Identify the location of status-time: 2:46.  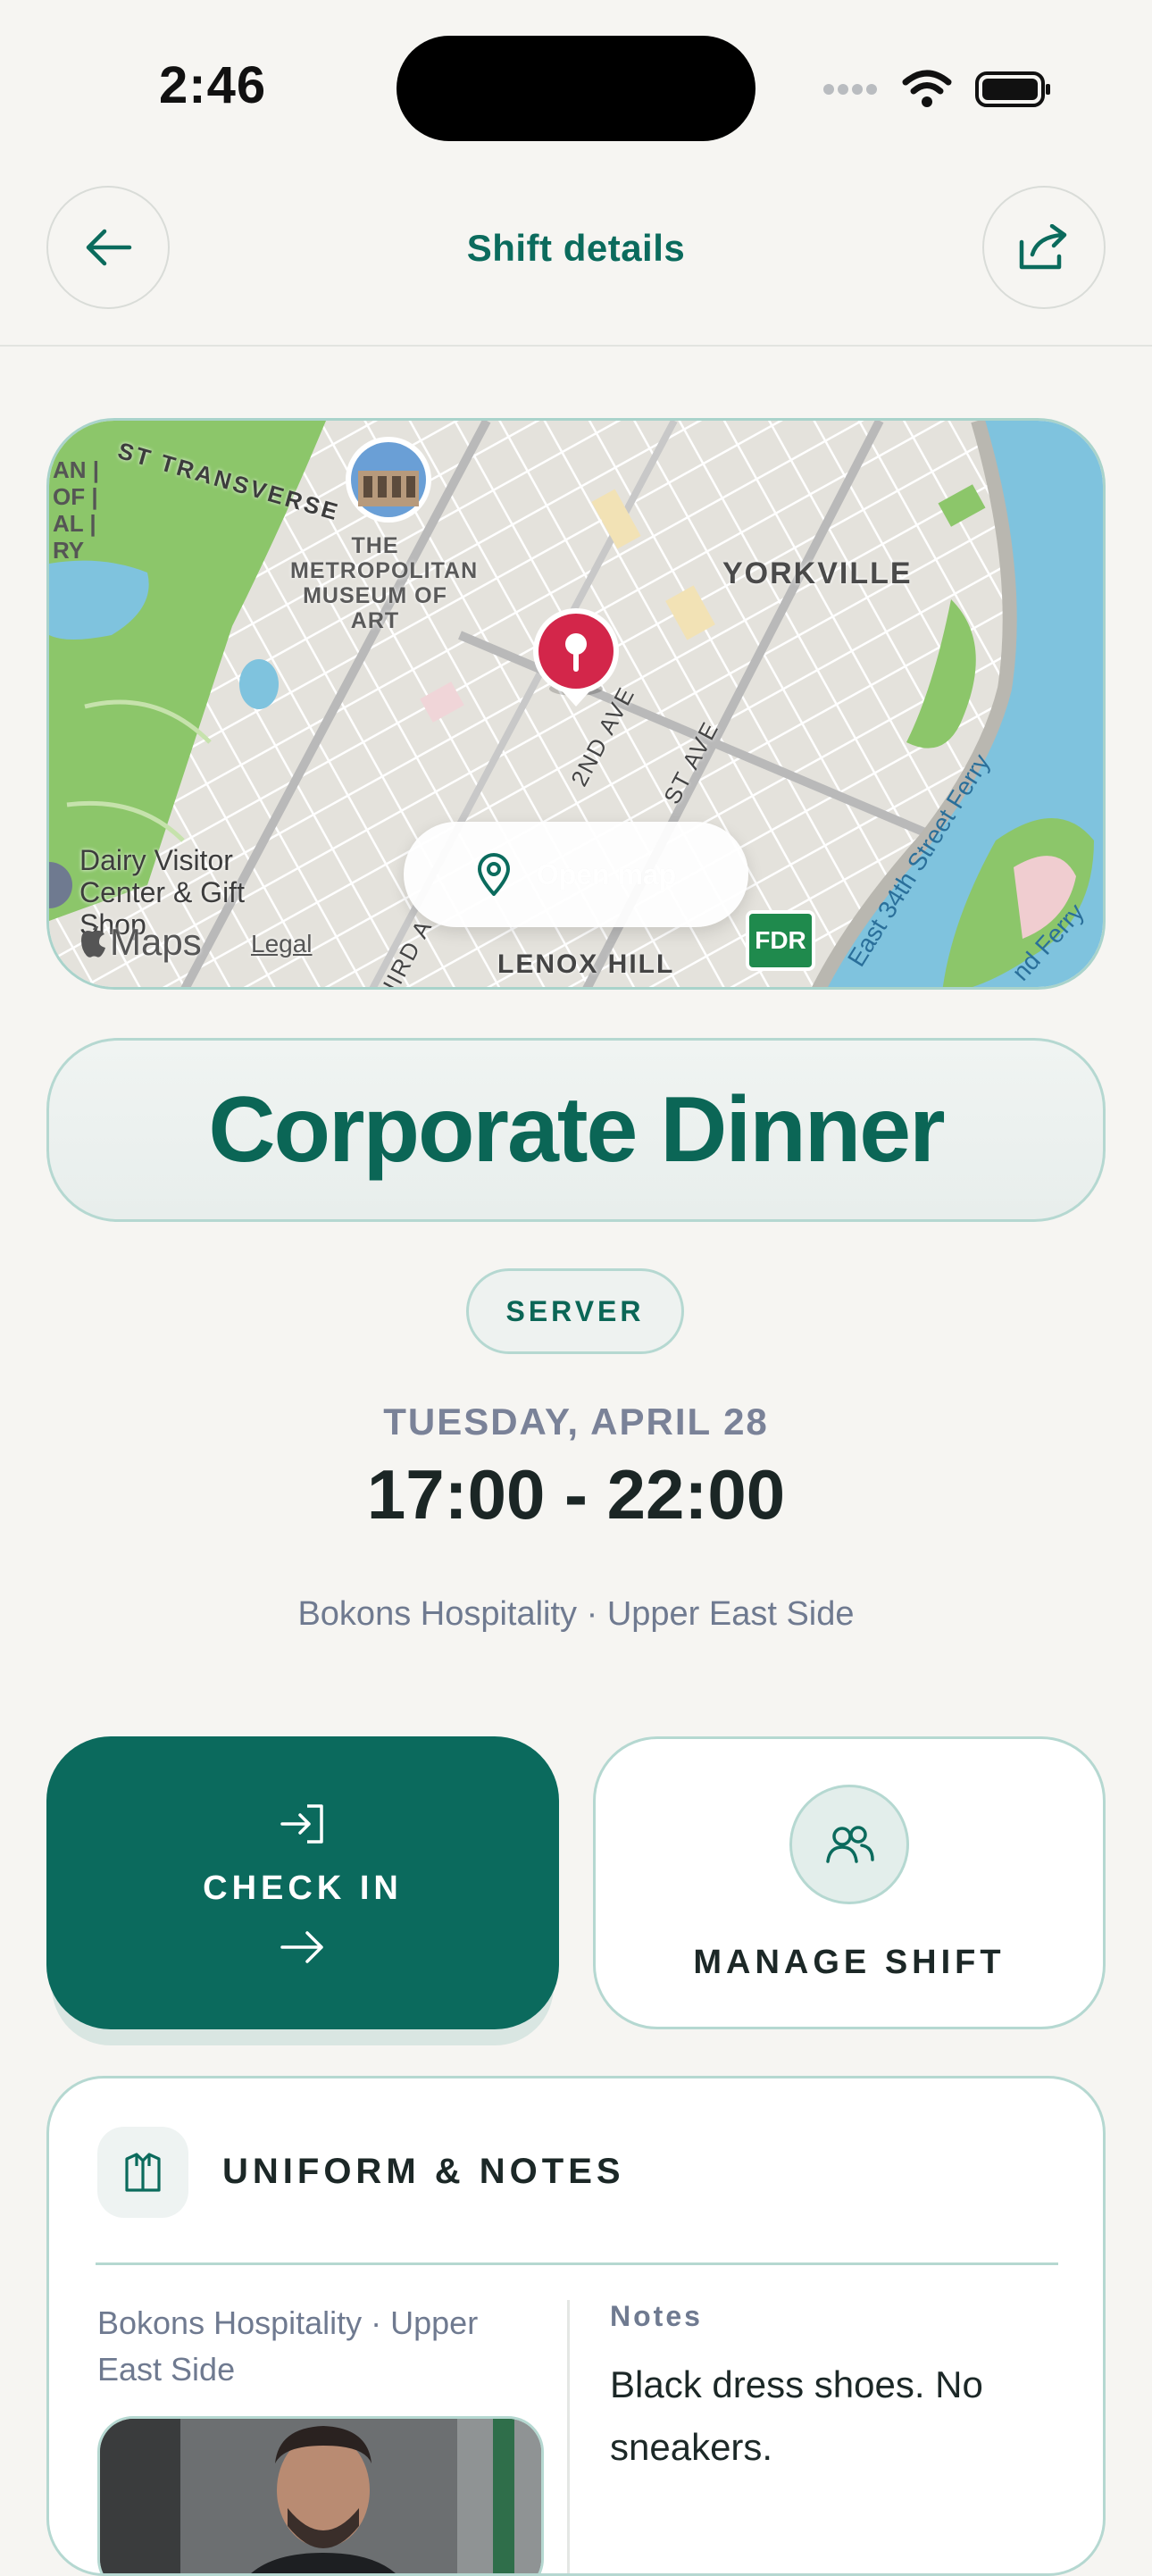
(213, 85).